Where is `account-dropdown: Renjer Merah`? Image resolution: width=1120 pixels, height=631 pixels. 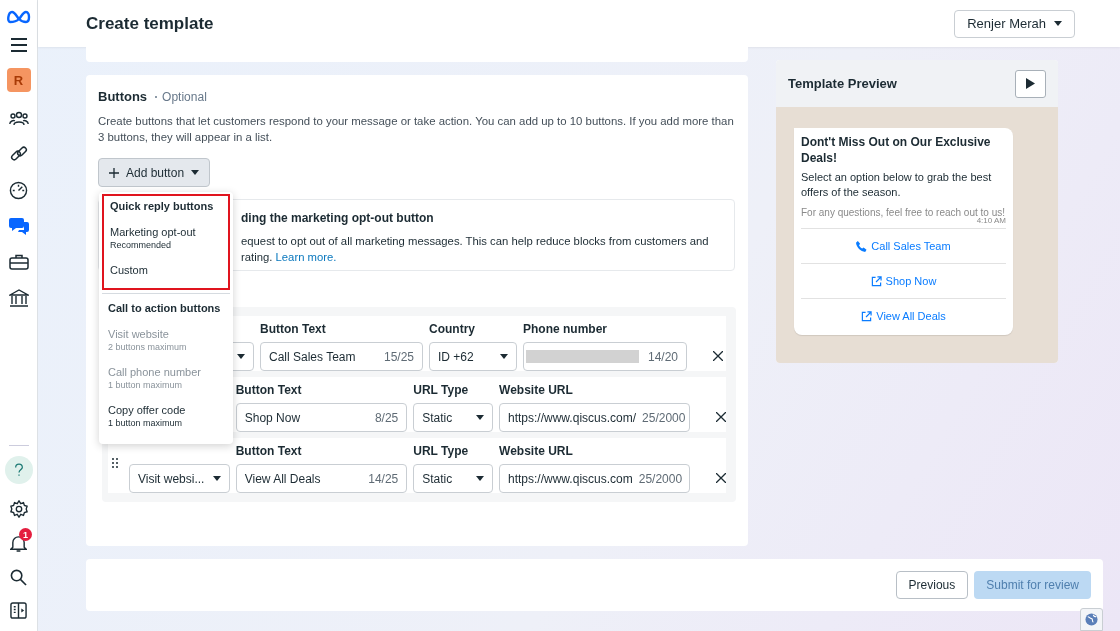
account-dropdown: Renjer Merah is located at coordinates (1014, 23).